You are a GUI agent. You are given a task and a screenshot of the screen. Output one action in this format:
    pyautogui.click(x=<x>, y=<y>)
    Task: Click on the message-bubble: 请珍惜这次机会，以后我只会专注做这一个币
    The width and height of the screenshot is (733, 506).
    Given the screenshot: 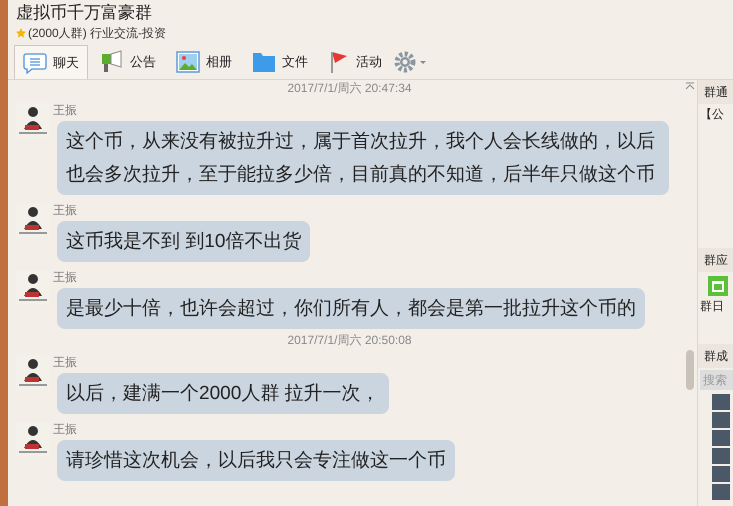 What is the action you would take?
    pyautogui.click(x=256, y=460)
    